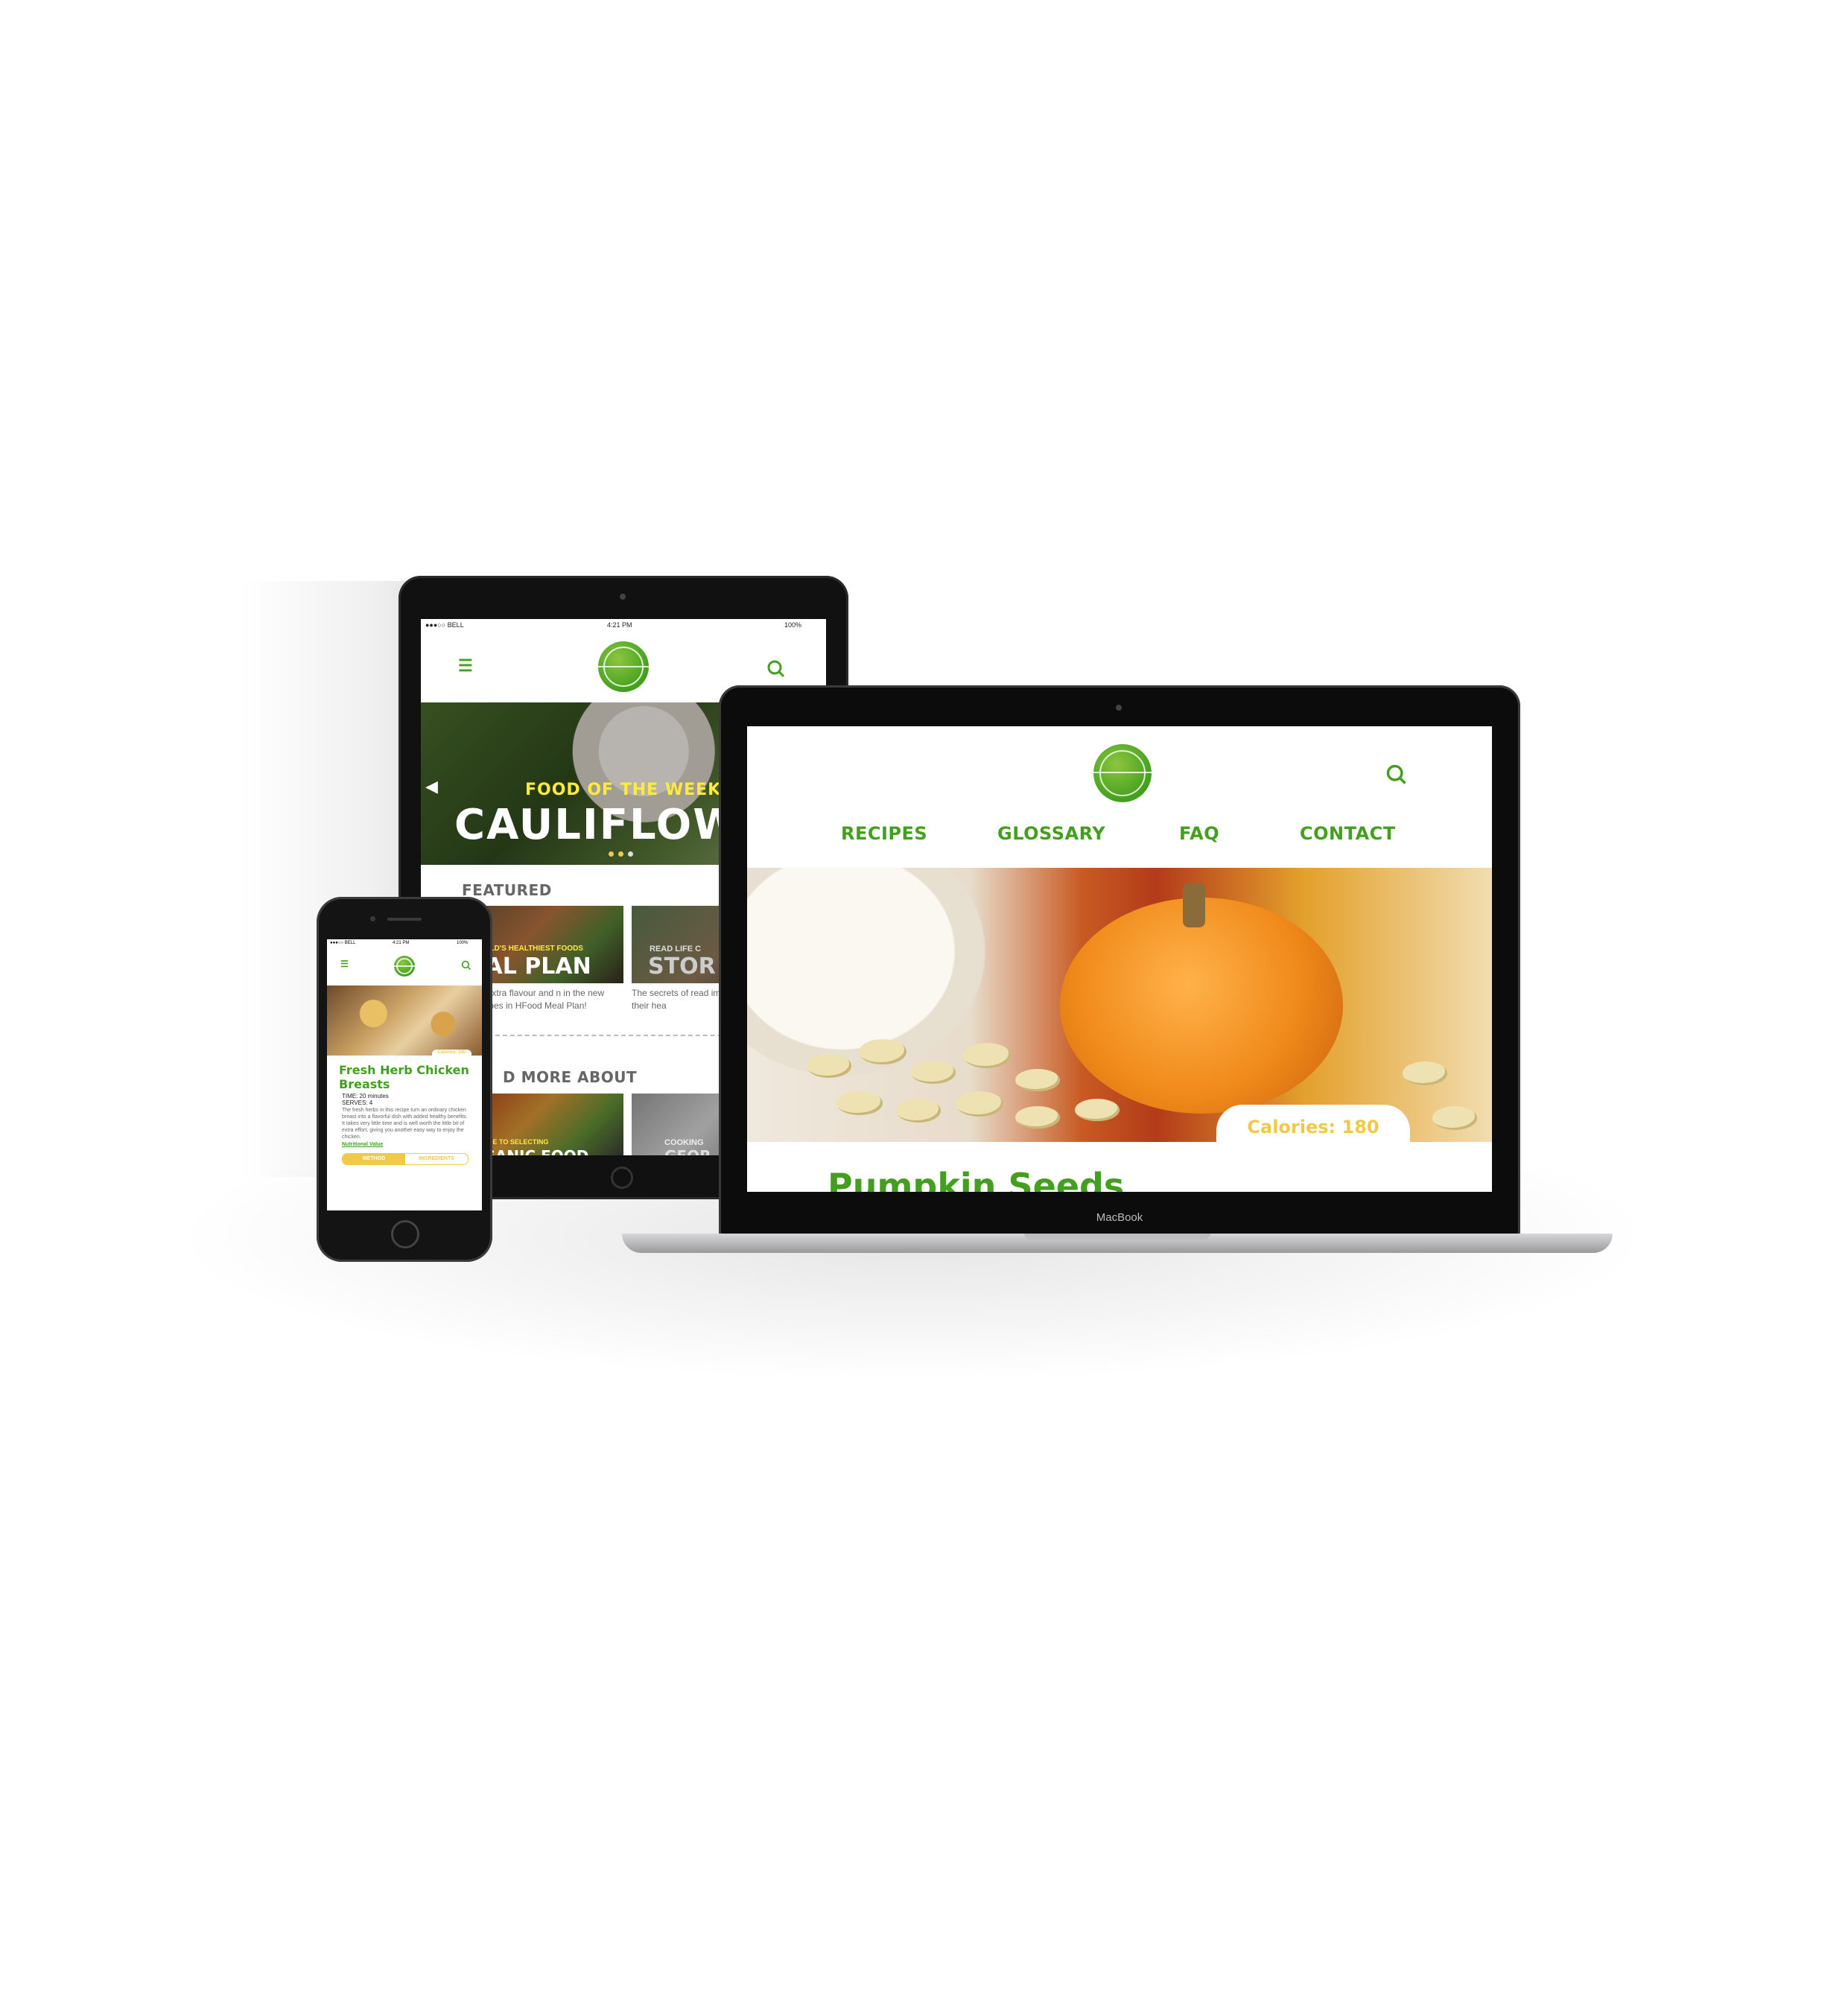 The height and width of the screenshot is (2009, 1848). I want to click on nav-faq: FAQ, so click(1199, 833).